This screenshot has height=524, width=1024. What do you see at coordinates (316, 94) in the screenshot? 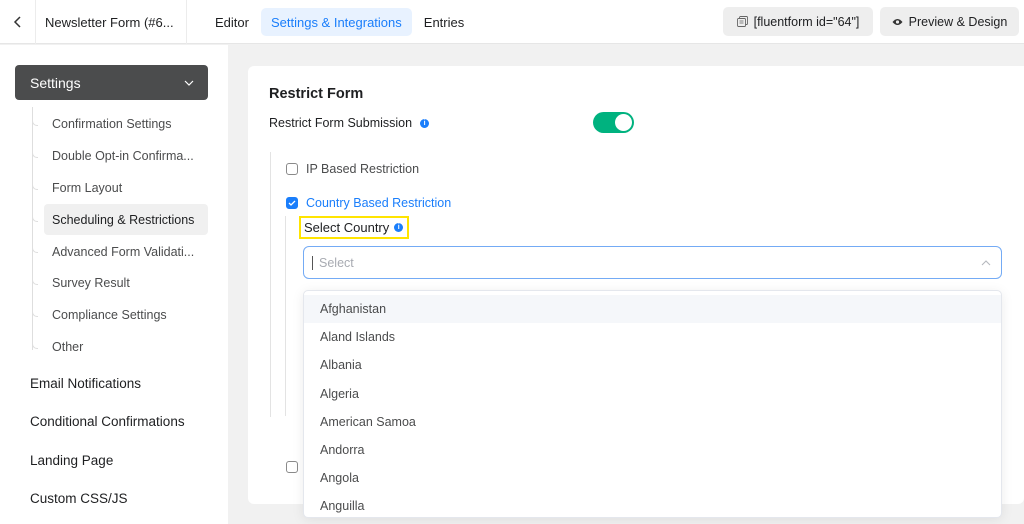
I see `section-title: Restrict Form` at bounding box center [316, 94].